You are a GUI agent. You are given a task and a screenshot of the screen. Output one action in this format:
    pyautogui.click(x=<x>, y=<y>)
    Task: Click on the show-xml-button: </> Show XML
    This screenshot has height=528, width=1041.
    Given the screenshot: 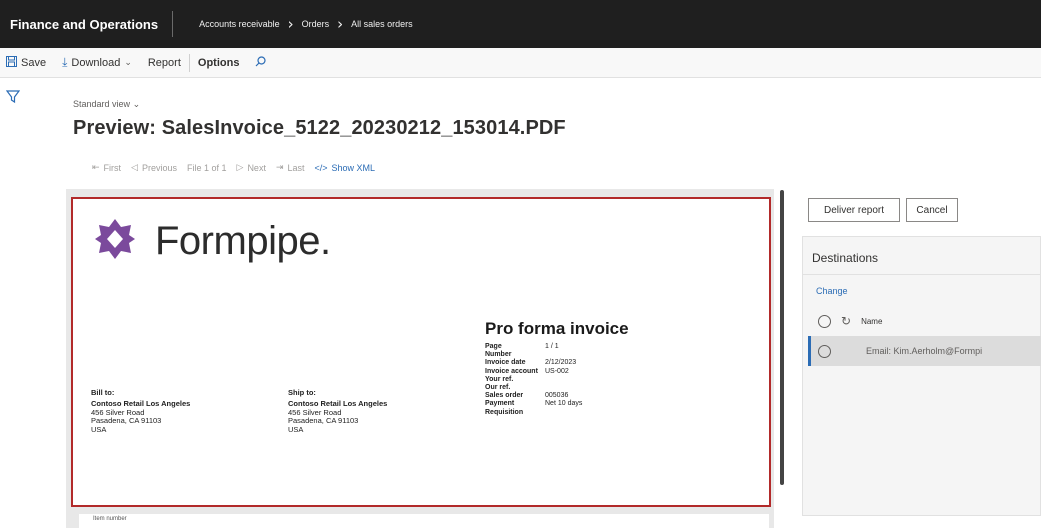 What is the action you would take?
    pyautogui.click(x=345, y=168)
    